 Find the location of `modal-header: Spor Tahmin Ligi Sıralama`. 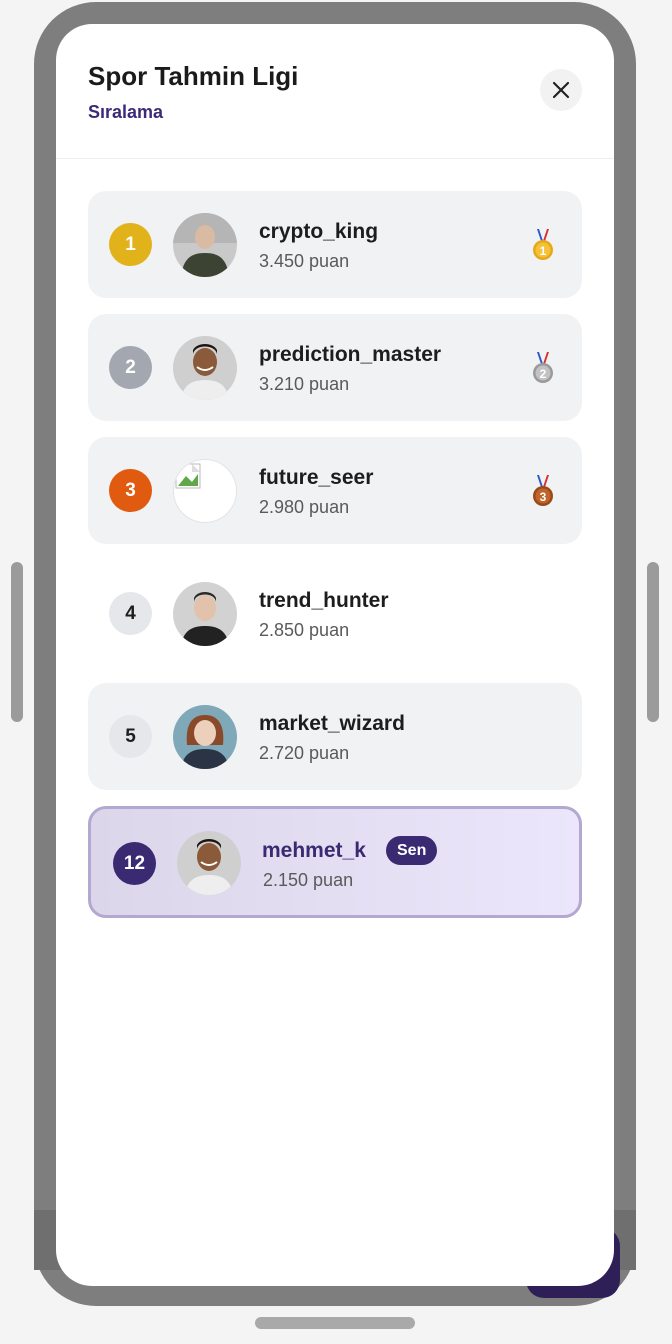

modal-header: Spor Tahmin Ligi Sıralama is located at coordinates (335, 91).